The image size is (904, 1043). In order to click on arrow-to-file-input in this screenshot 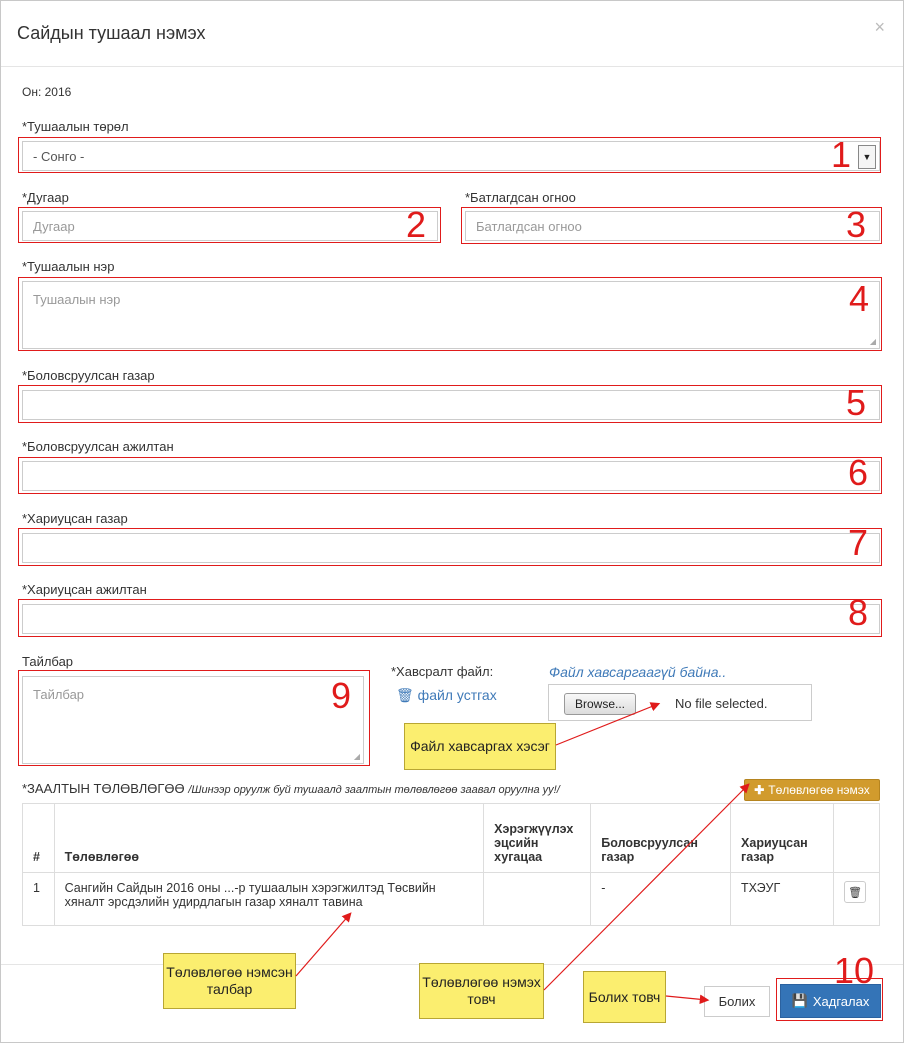, I will do `click(608, 724)`.